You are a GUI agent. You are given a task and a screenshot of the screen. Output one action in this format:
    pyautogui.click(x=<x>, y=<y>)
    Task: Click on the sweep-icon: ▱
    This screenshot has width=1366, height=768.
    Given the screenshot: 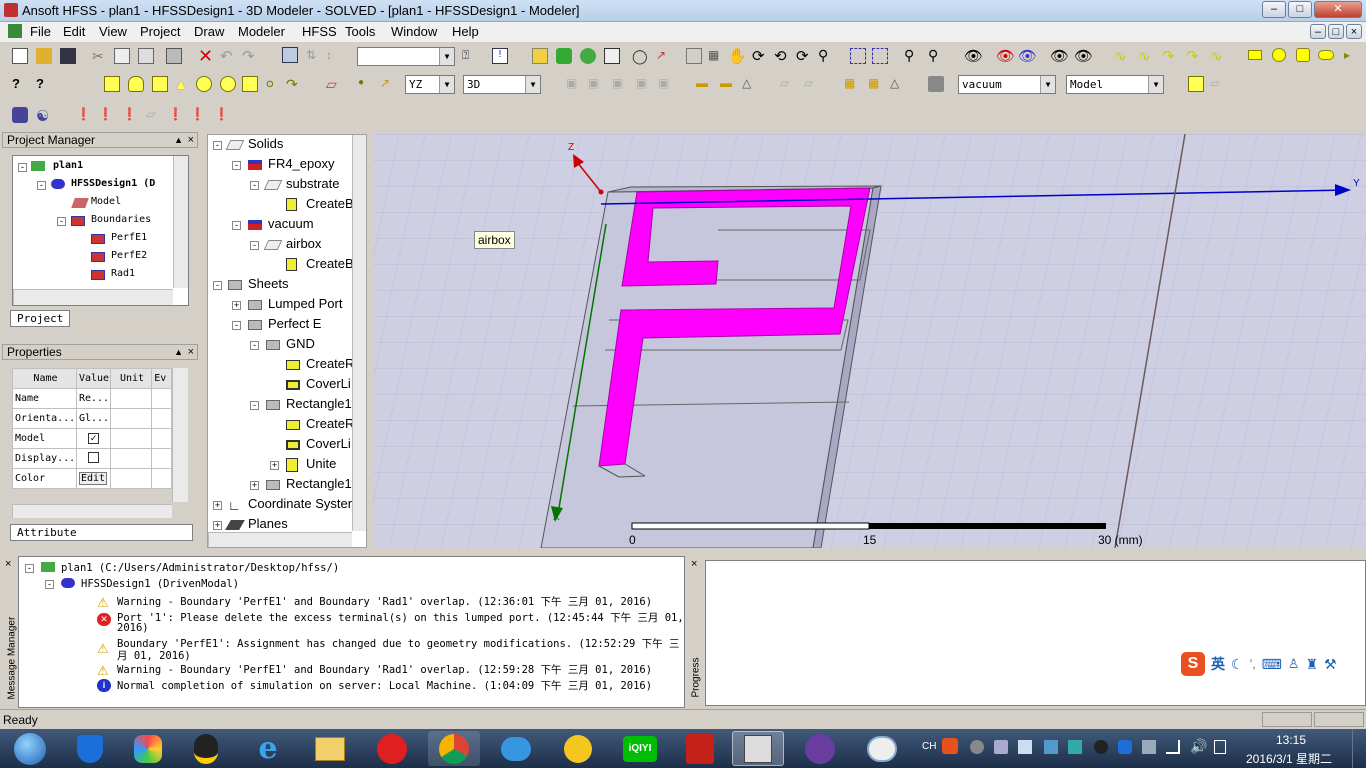 What is the action you would take?
    pyautogui.click(x=788, y=84)
    